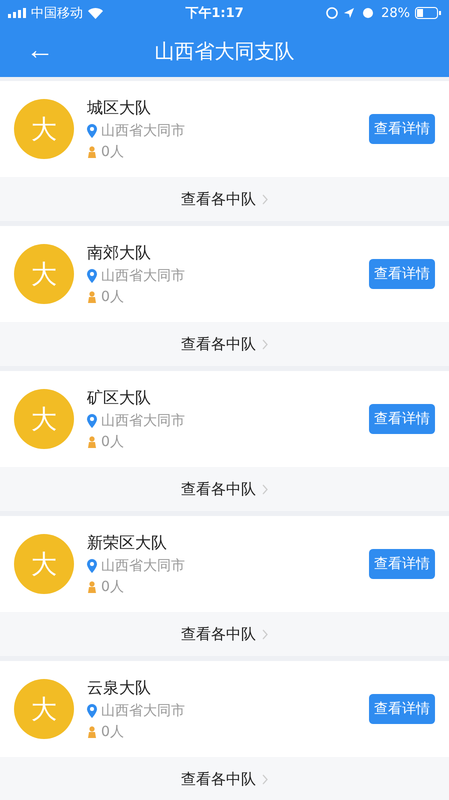 The height and width of the screenshot is (800, 449). I want to click on unit-name: 矿区大队, so click(119, 398).